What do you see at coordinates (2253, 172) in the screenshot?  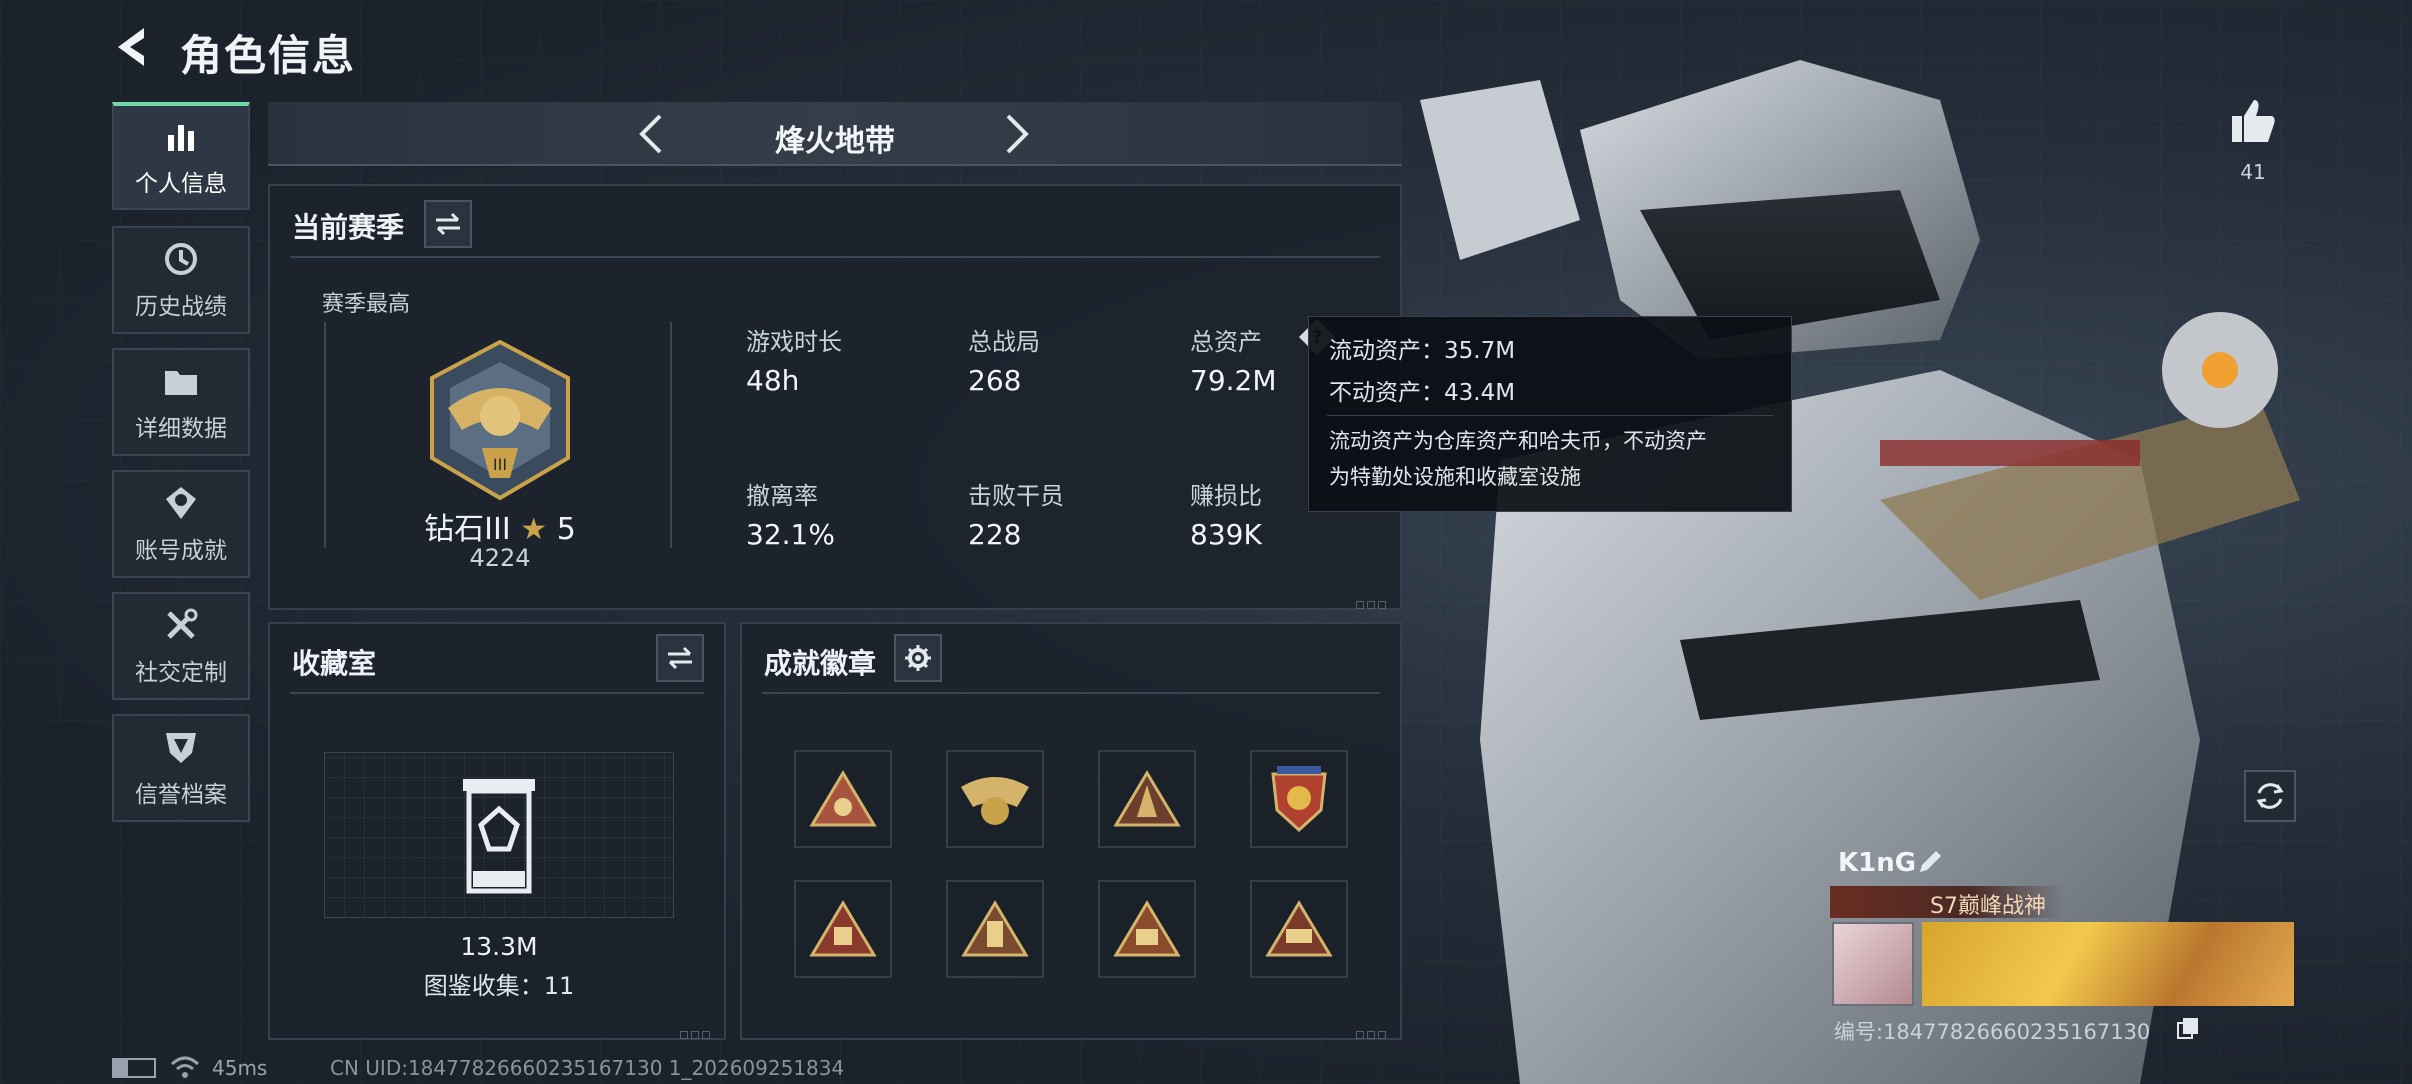 I see `like-count: 41` at bounding box center [2253, 172].